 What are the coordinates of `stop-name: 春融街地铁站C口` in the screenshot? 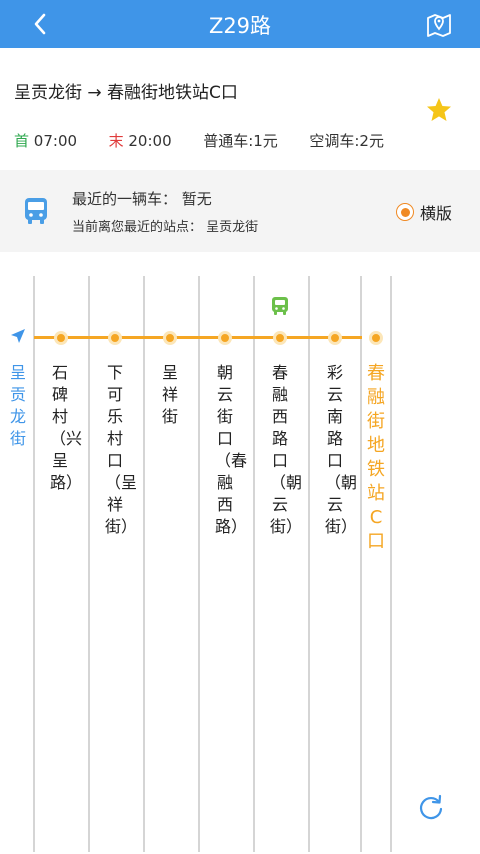 It's located at (376, 458).